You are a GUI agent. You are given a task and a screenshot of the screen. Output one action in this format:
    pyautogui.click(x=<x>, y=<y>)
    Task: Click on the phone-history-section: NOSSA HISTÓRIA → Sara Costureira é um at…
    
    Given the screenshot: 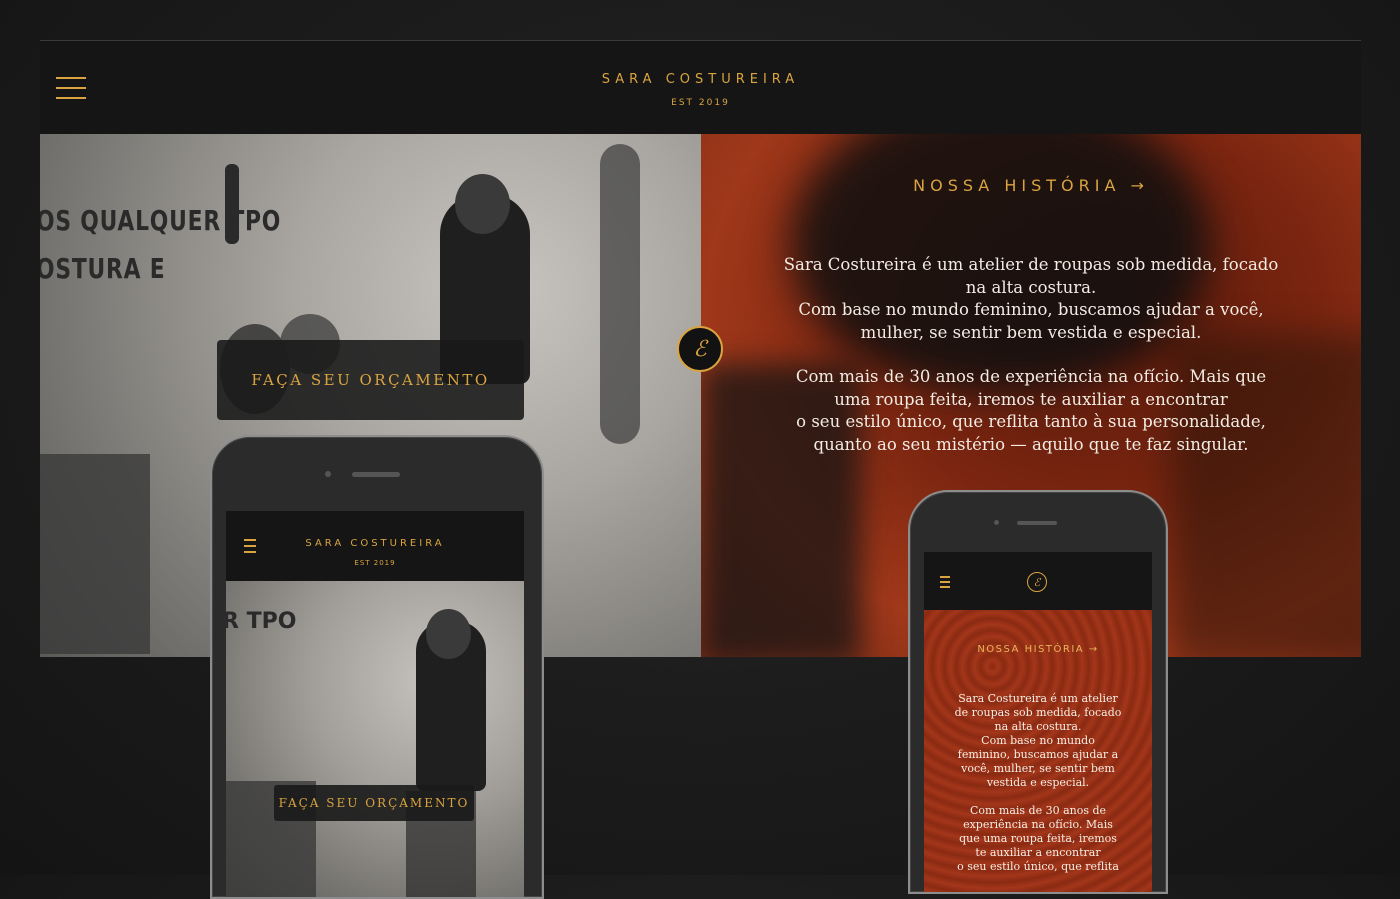 What is the action you would take?
    pyautogui.click(x=1038, y=751)
    